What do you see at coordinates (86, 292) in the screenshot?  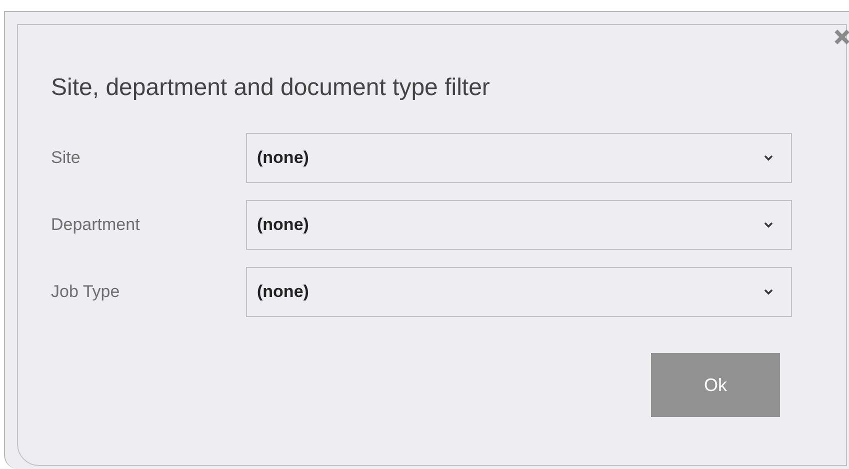 I see `field-label: Job Type` at bounding box center [86, 292].